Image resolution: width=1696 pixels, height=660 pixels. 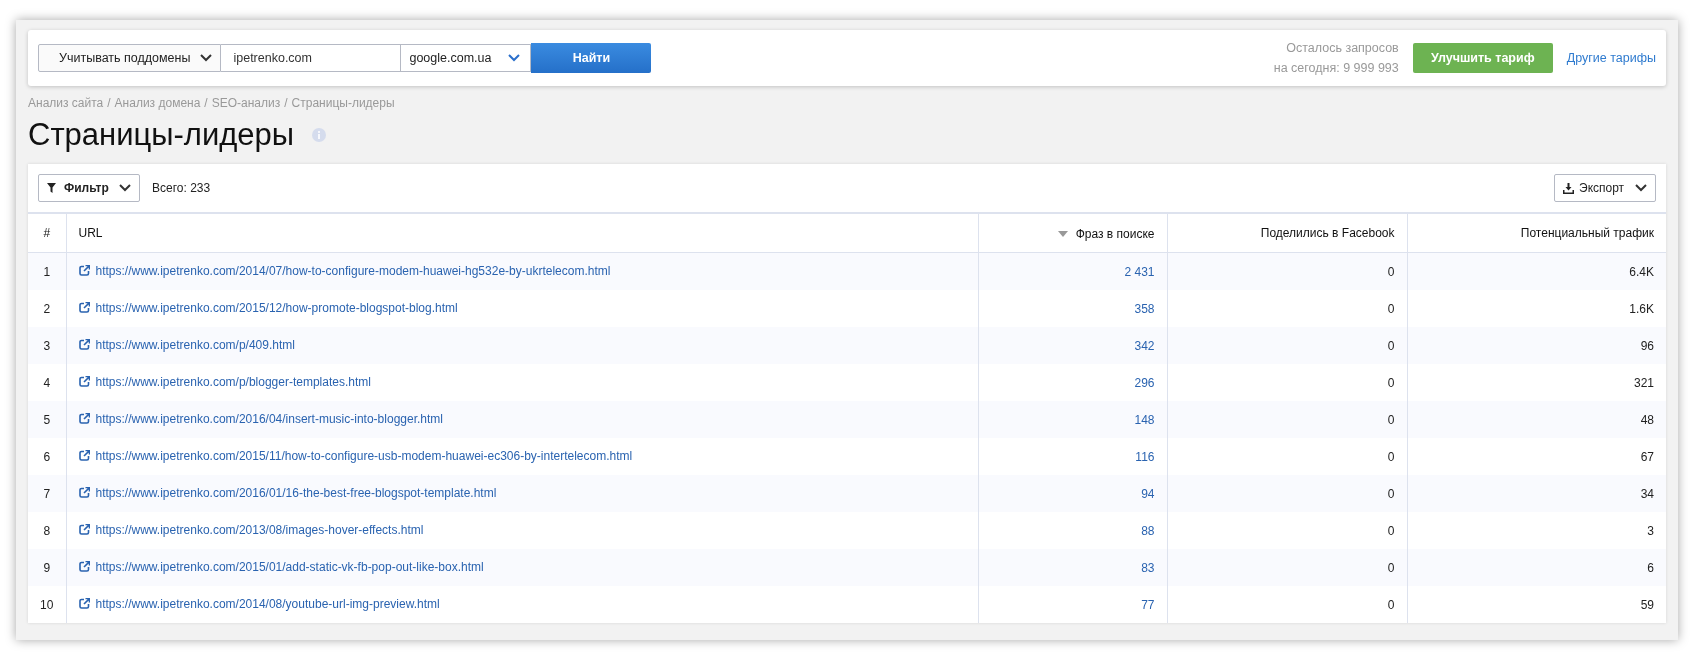 I want to click on url-link: https://www.ipetrenko.com/2015/01/add-static-vk-fb-pop-out-like-box.html, so click(x=281, y=566).